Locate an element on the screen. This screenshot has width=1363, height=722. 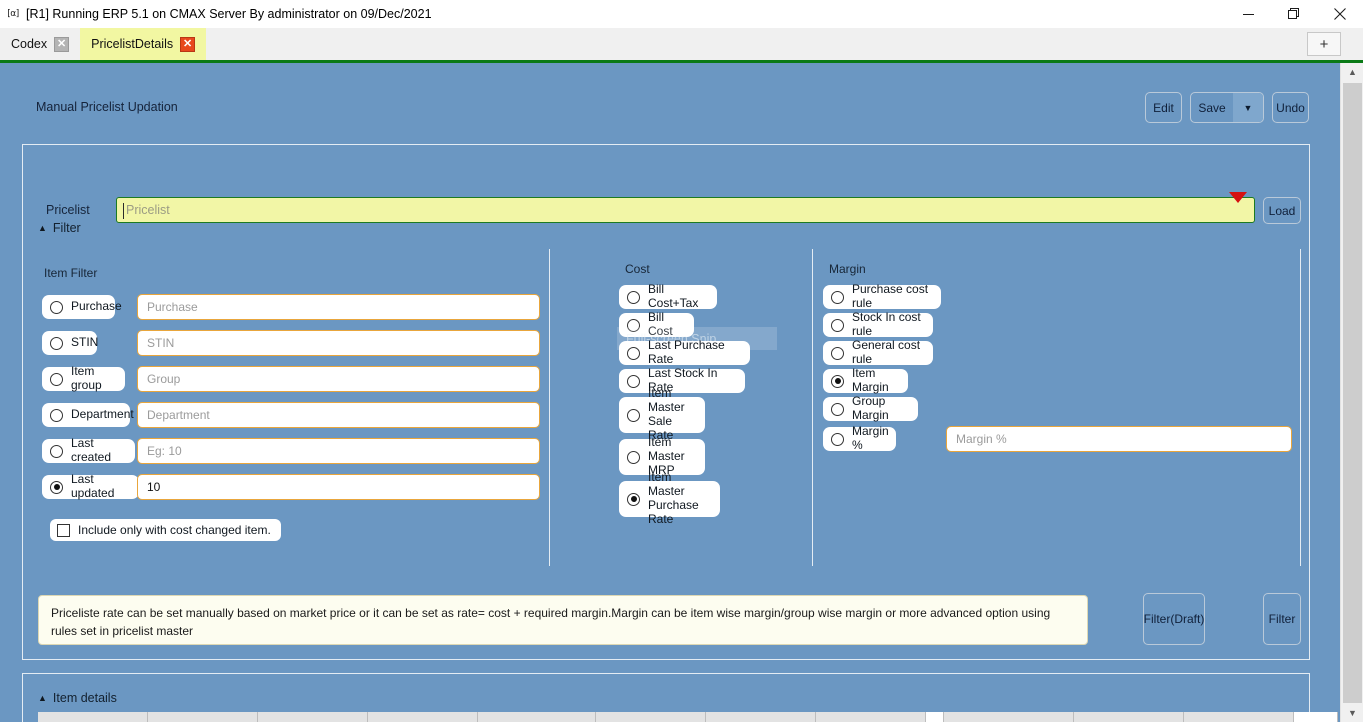
cost-title: Cost is located at coordinates (637, 269).